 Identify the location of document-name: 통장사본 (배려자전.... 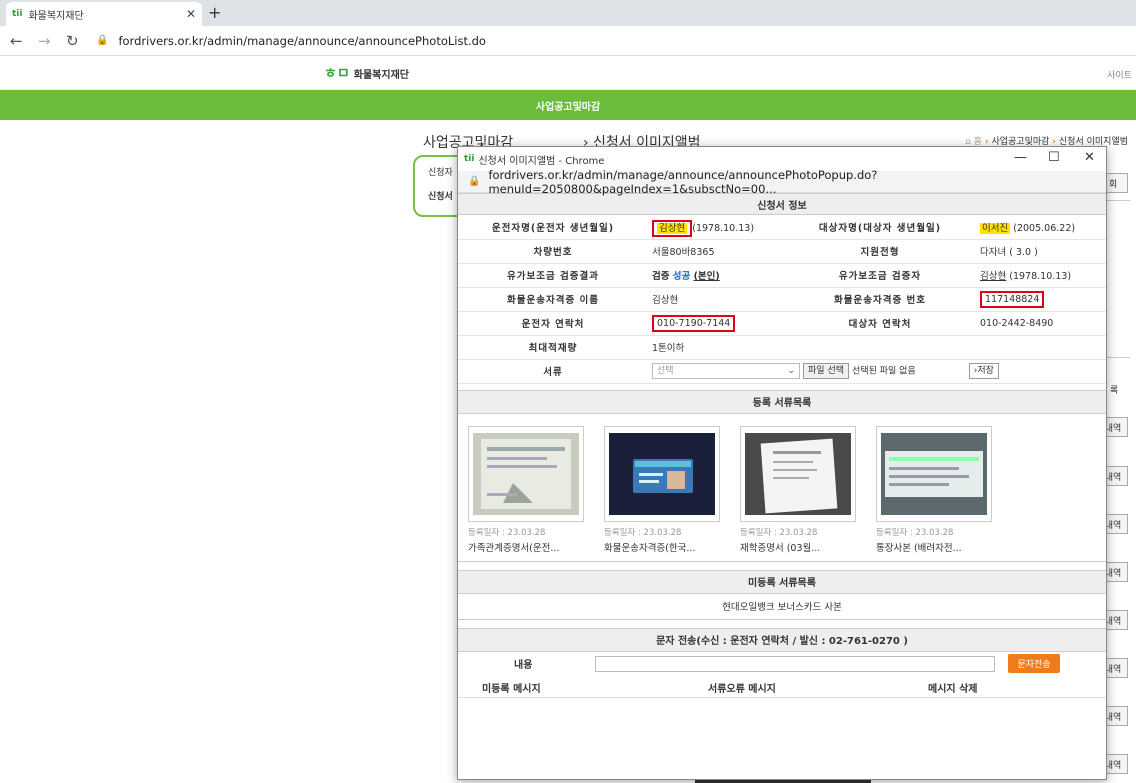
(934, 547).